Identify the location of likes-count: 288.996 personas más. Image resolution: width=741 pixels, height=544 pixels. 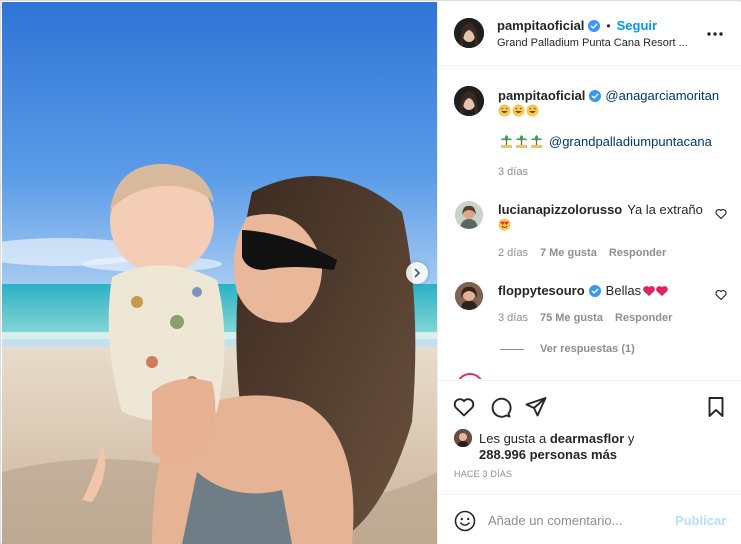
(548, 454).